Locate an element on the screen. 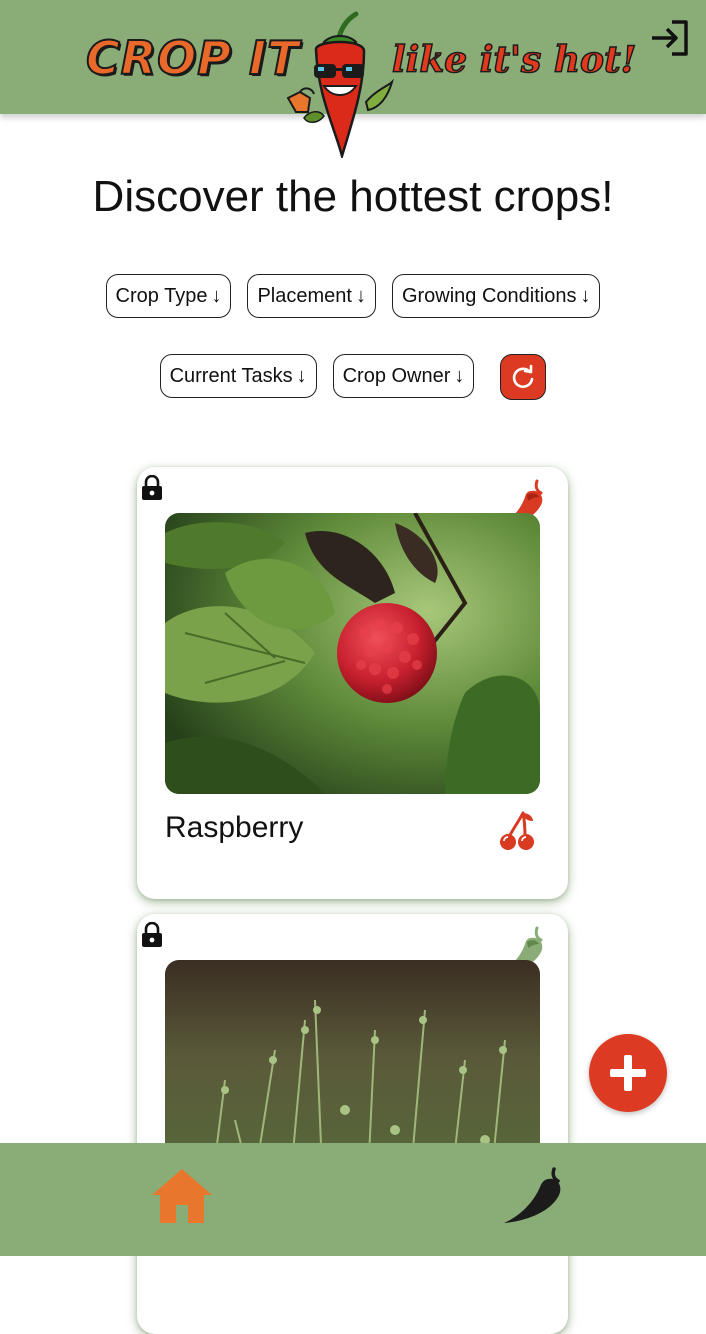 The width and height of the screenshot is (706, 1334). filter-row-2: Current Tasks ↓ Crop Owner ↓ is located at coordinates (353, 377).